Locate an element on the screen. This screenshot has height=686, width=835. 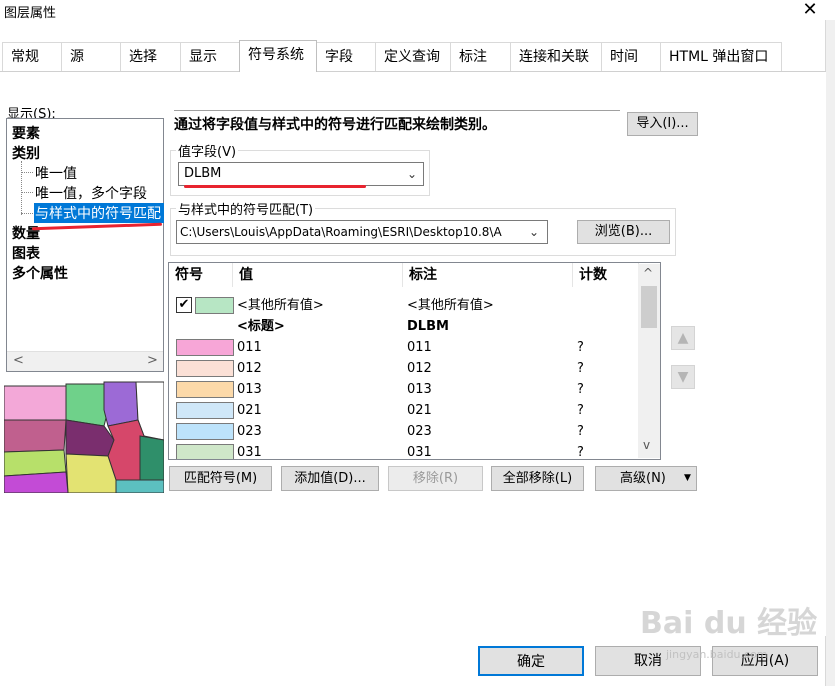
tab-html-popup: HTML 弹出窗口 is located at coordinates (721, 56).